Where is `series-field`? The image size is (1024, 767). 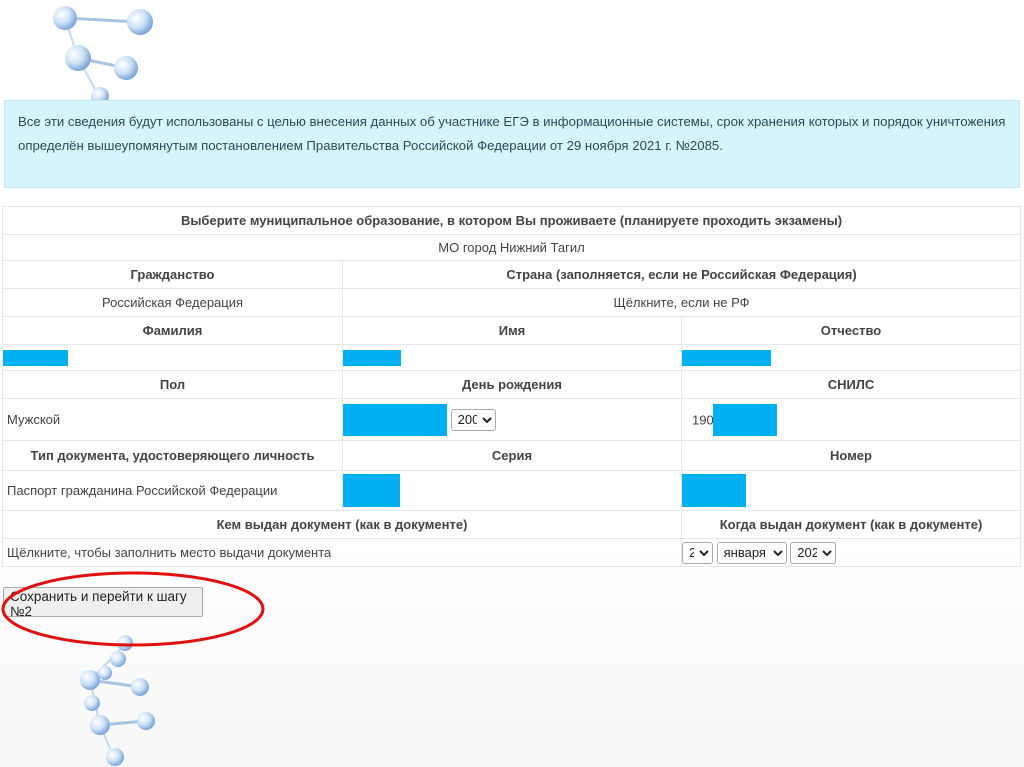
series-field is located at coordinates (512, 490).